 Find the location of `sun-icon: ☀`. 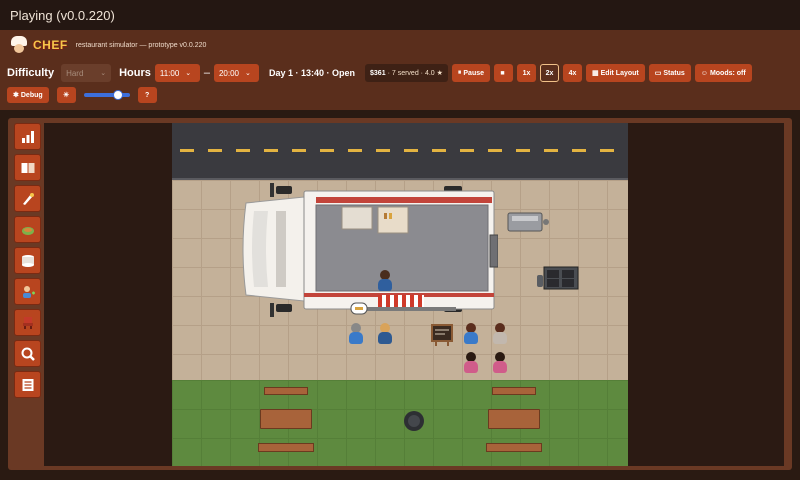

sun-icon: ☀ is located at coordinates (66, 95).